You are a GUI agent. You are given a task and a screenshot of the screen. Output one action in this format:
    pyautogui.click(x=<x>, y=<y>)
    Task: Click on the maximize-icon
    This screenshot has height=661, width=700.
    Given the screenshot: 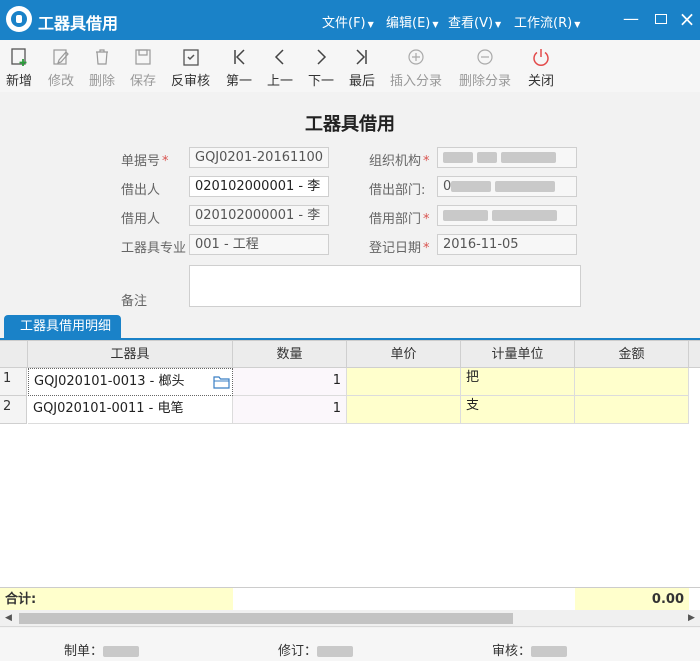 What is the action you would take?
    pyautogui.click(x=661, y=19)
    